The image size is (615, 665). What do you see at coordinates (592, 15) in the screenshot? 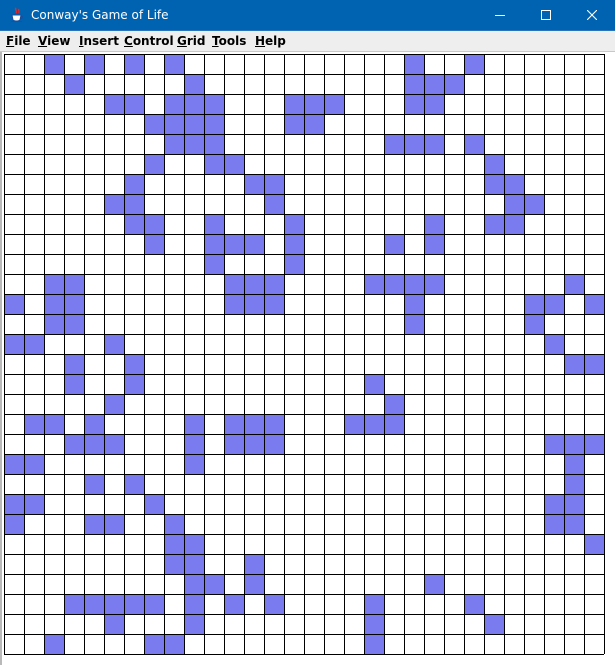
I see `close-button` at bounding box center [592, 15].